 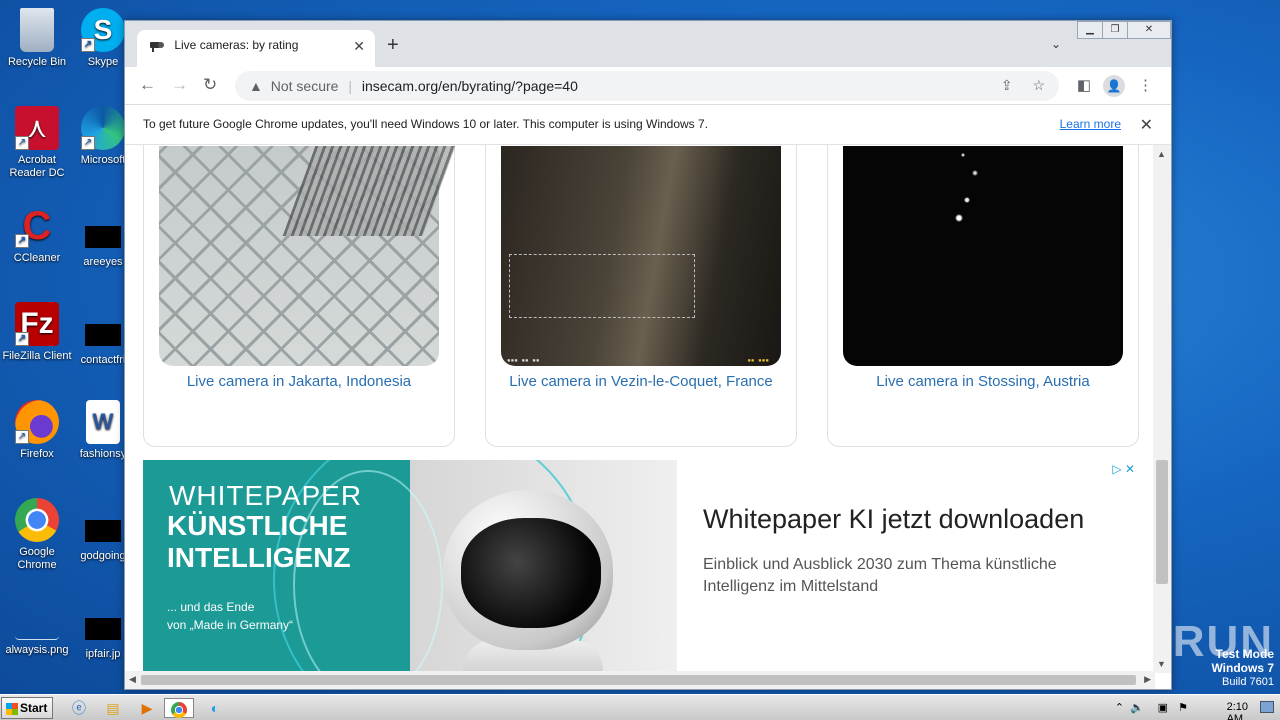 I want to click on new-tab-button: +, so click(x=393, y=45).